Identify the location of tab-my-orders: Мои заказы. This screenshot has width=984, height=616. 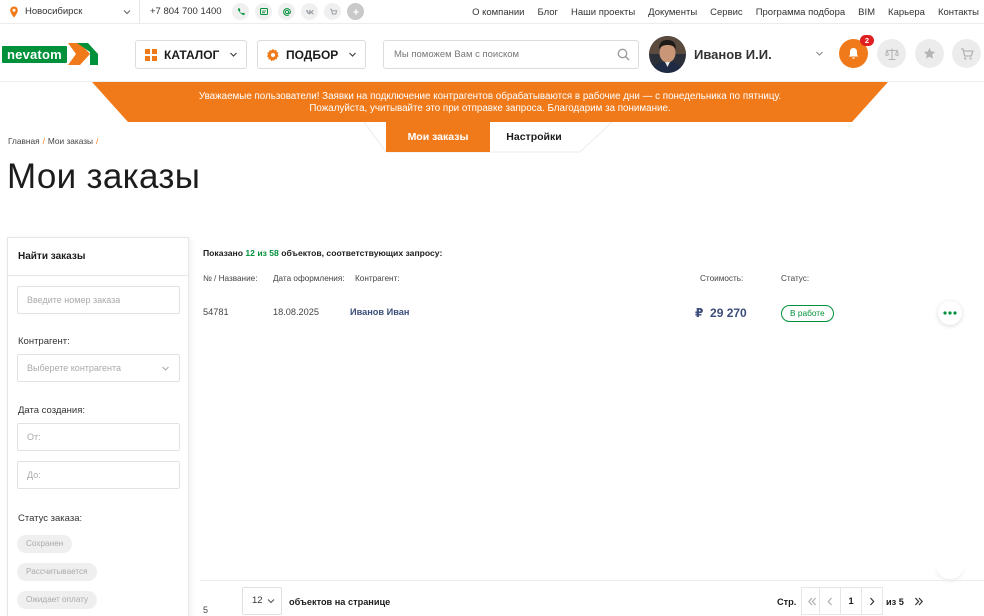
(438, 137).